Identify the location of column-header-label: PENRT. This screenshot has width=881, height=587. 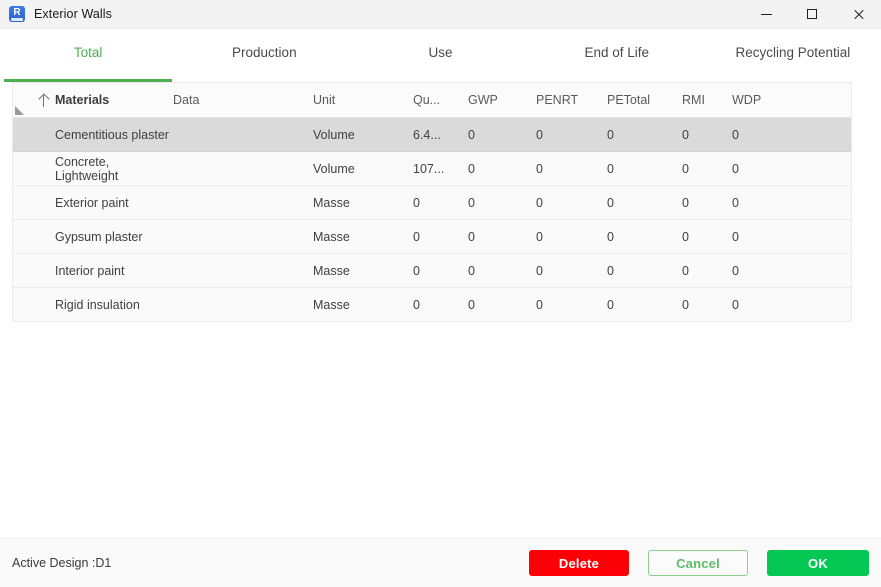
(557, 100).